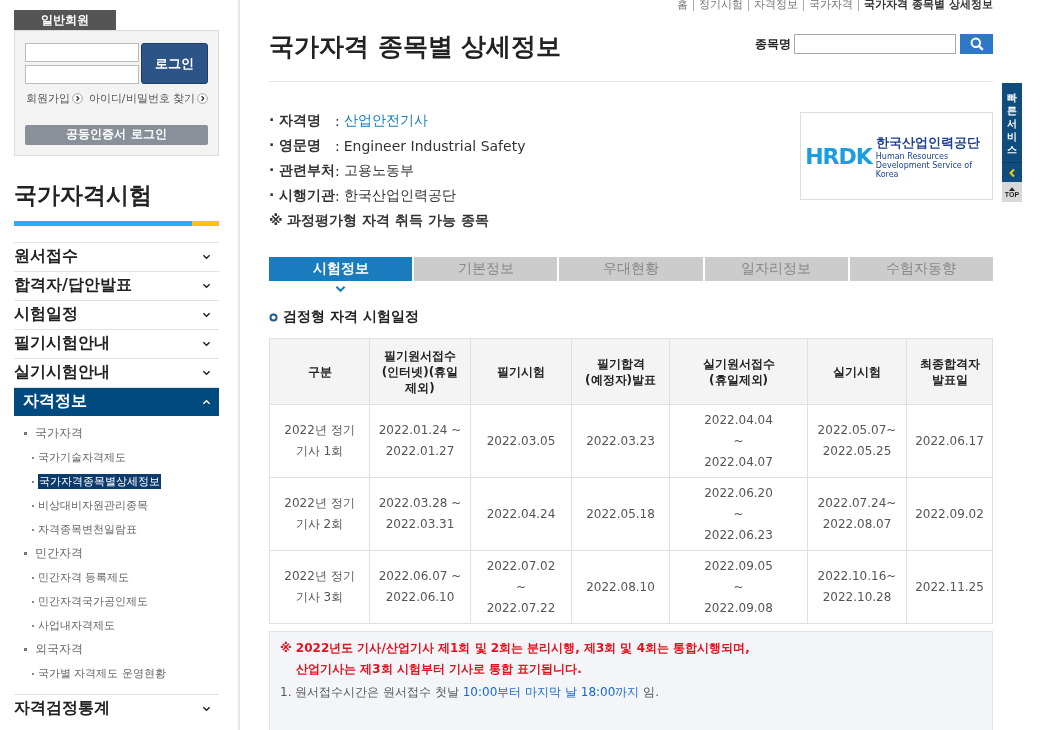 This screenshot has width=1046, height=730. I want to click on search-icon, so click(976, 44).